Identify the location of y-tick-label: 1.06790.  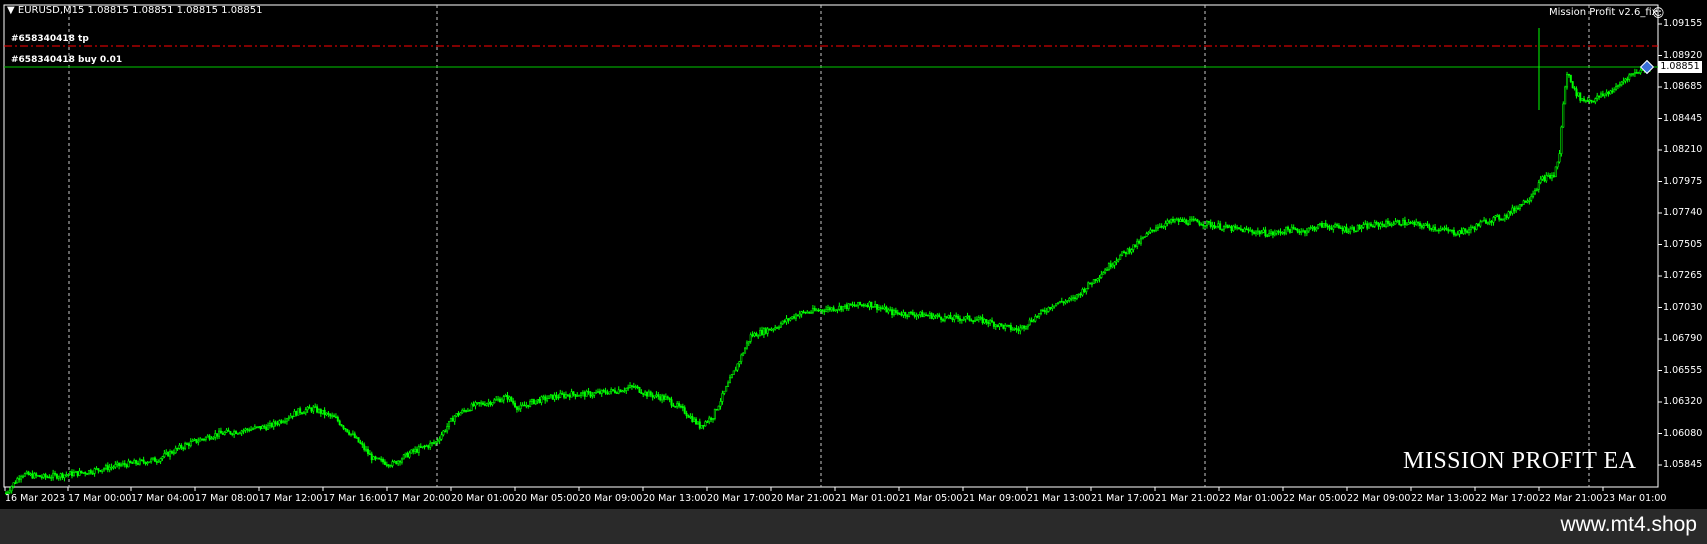
(1683, 338).